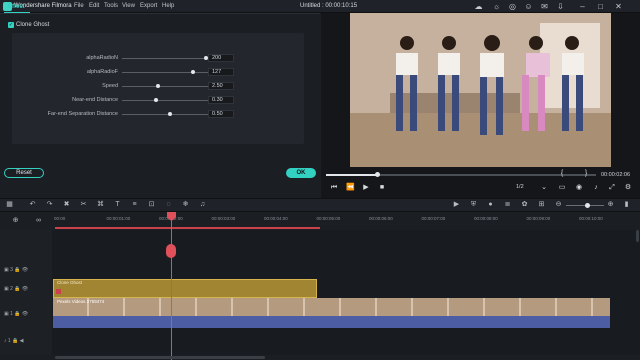  Describe the element at coordinates (544, 6) in the screenshot. I see `mail-icon: ✉` at that location.